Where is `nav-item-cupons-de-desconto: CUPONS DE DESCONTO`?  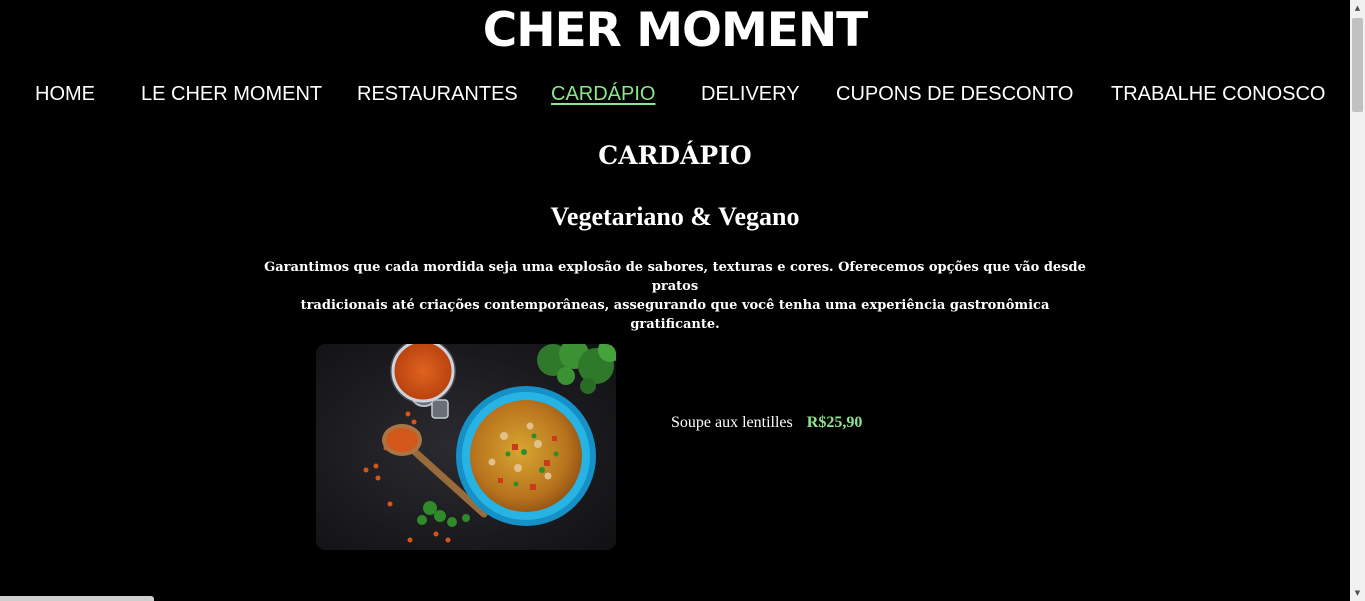 nav-item-cupons-de-desconto: CUPONS DE DESCONTO is located at coordinates (954, 94).